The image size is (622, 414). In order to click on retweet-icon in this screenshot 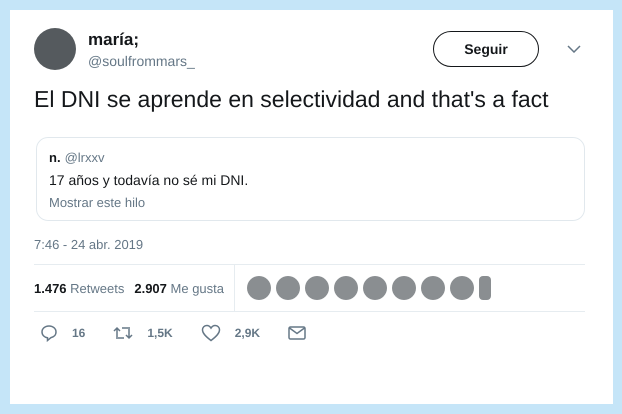, I will do `click(123, 333)`.